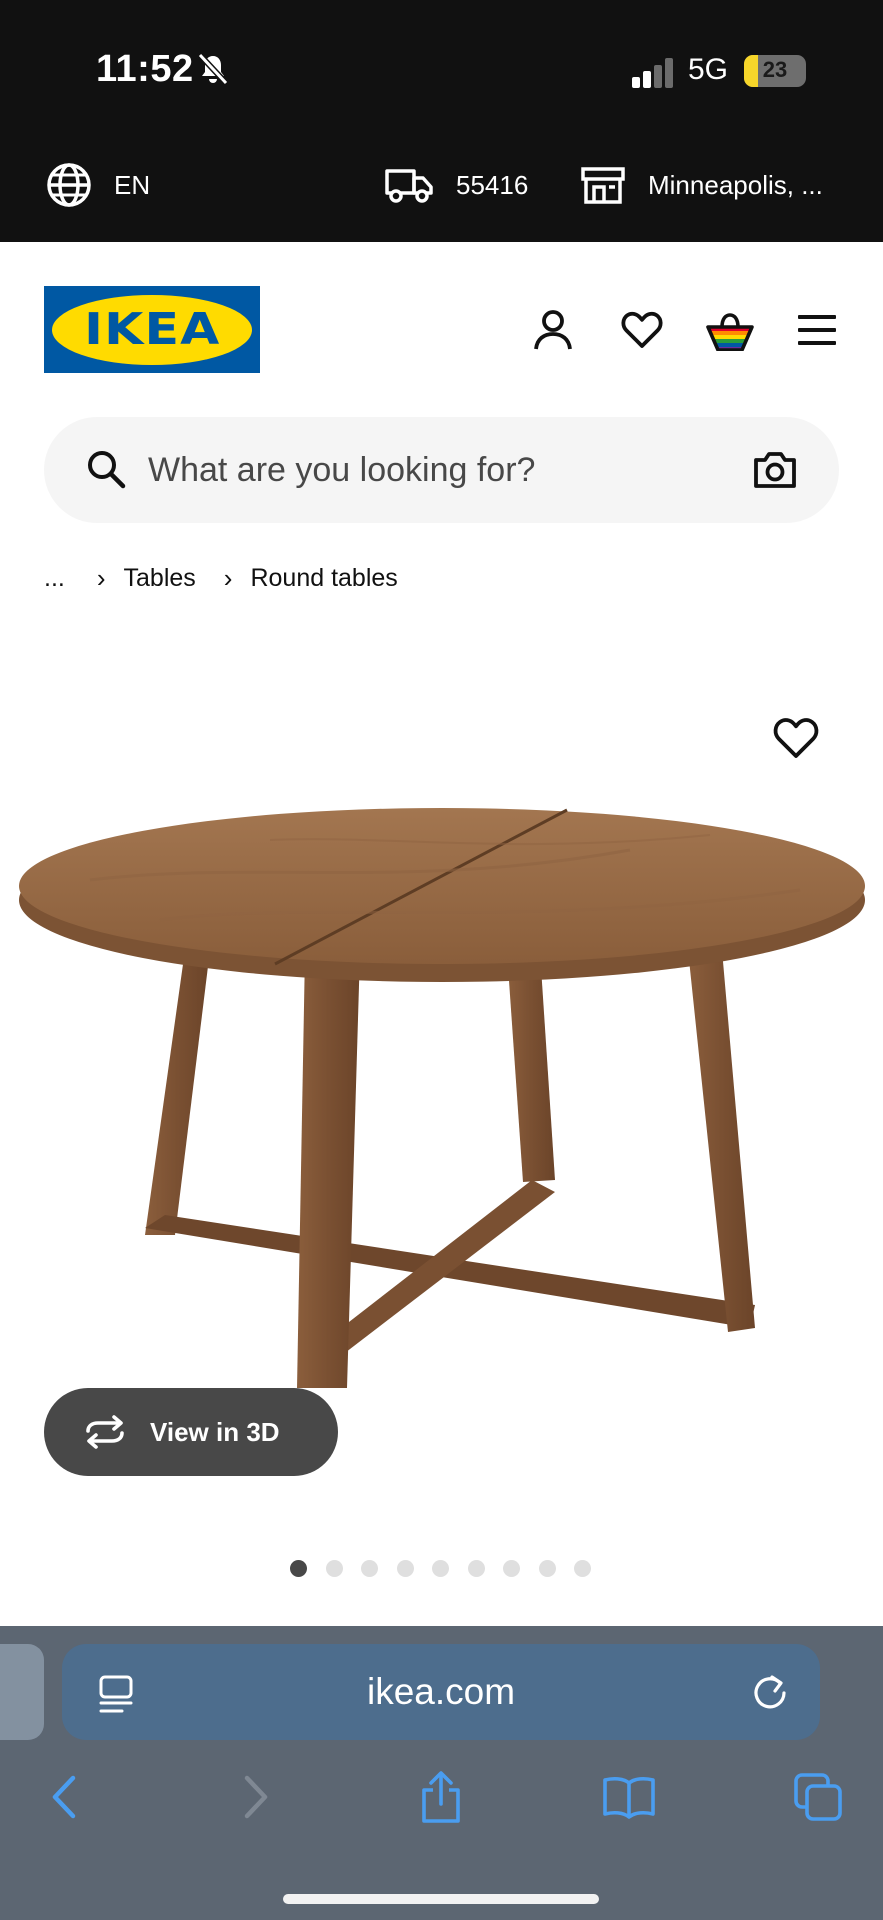  I want to click on previous-tab-peek, so click(22, 1692).